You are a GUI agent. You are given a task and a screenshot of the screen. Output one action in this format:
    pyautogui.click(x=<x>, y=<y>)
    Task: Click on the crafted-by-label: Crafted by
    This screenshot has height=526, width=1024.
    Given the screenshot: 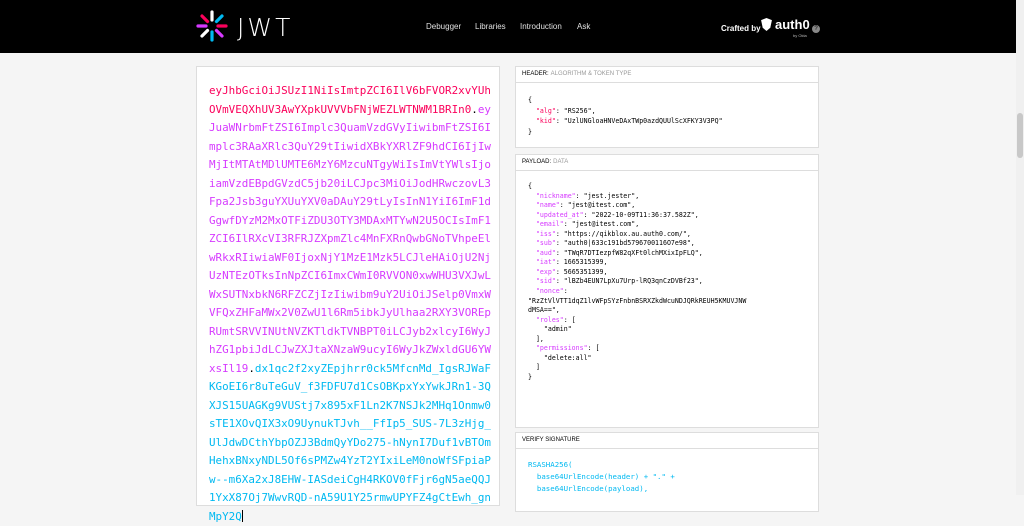 What is the action you would take?
    pyautogui.click(x=741, y=28)
    